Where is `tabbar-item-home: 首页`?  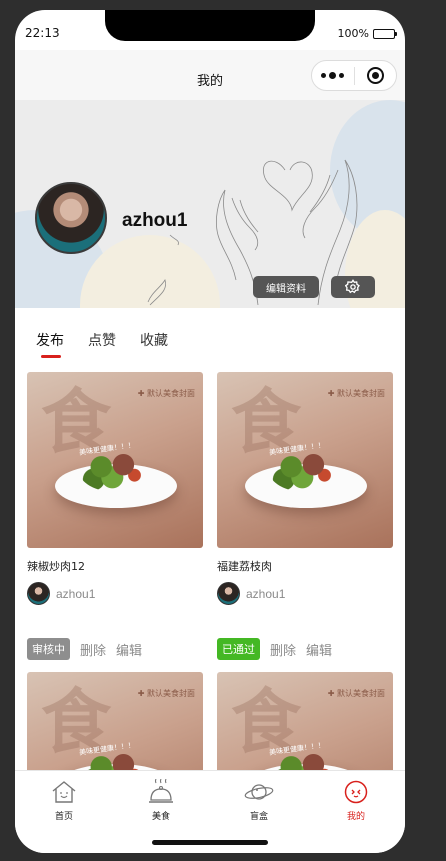
tabbar-item-home: 首页 is located at coordinates (64, 800).